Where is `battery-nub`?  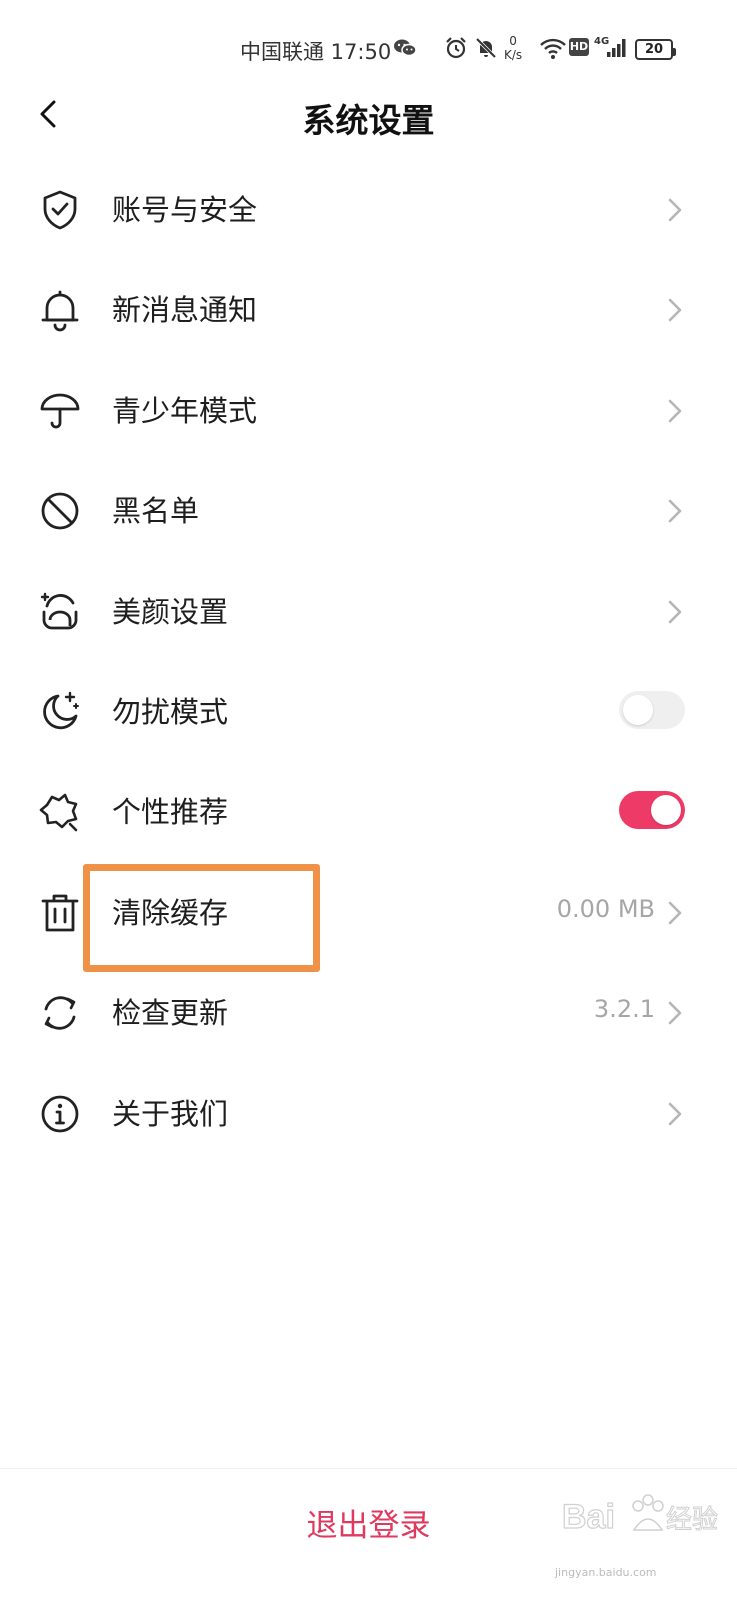
battery-nub is located at coordinates (674, 52).